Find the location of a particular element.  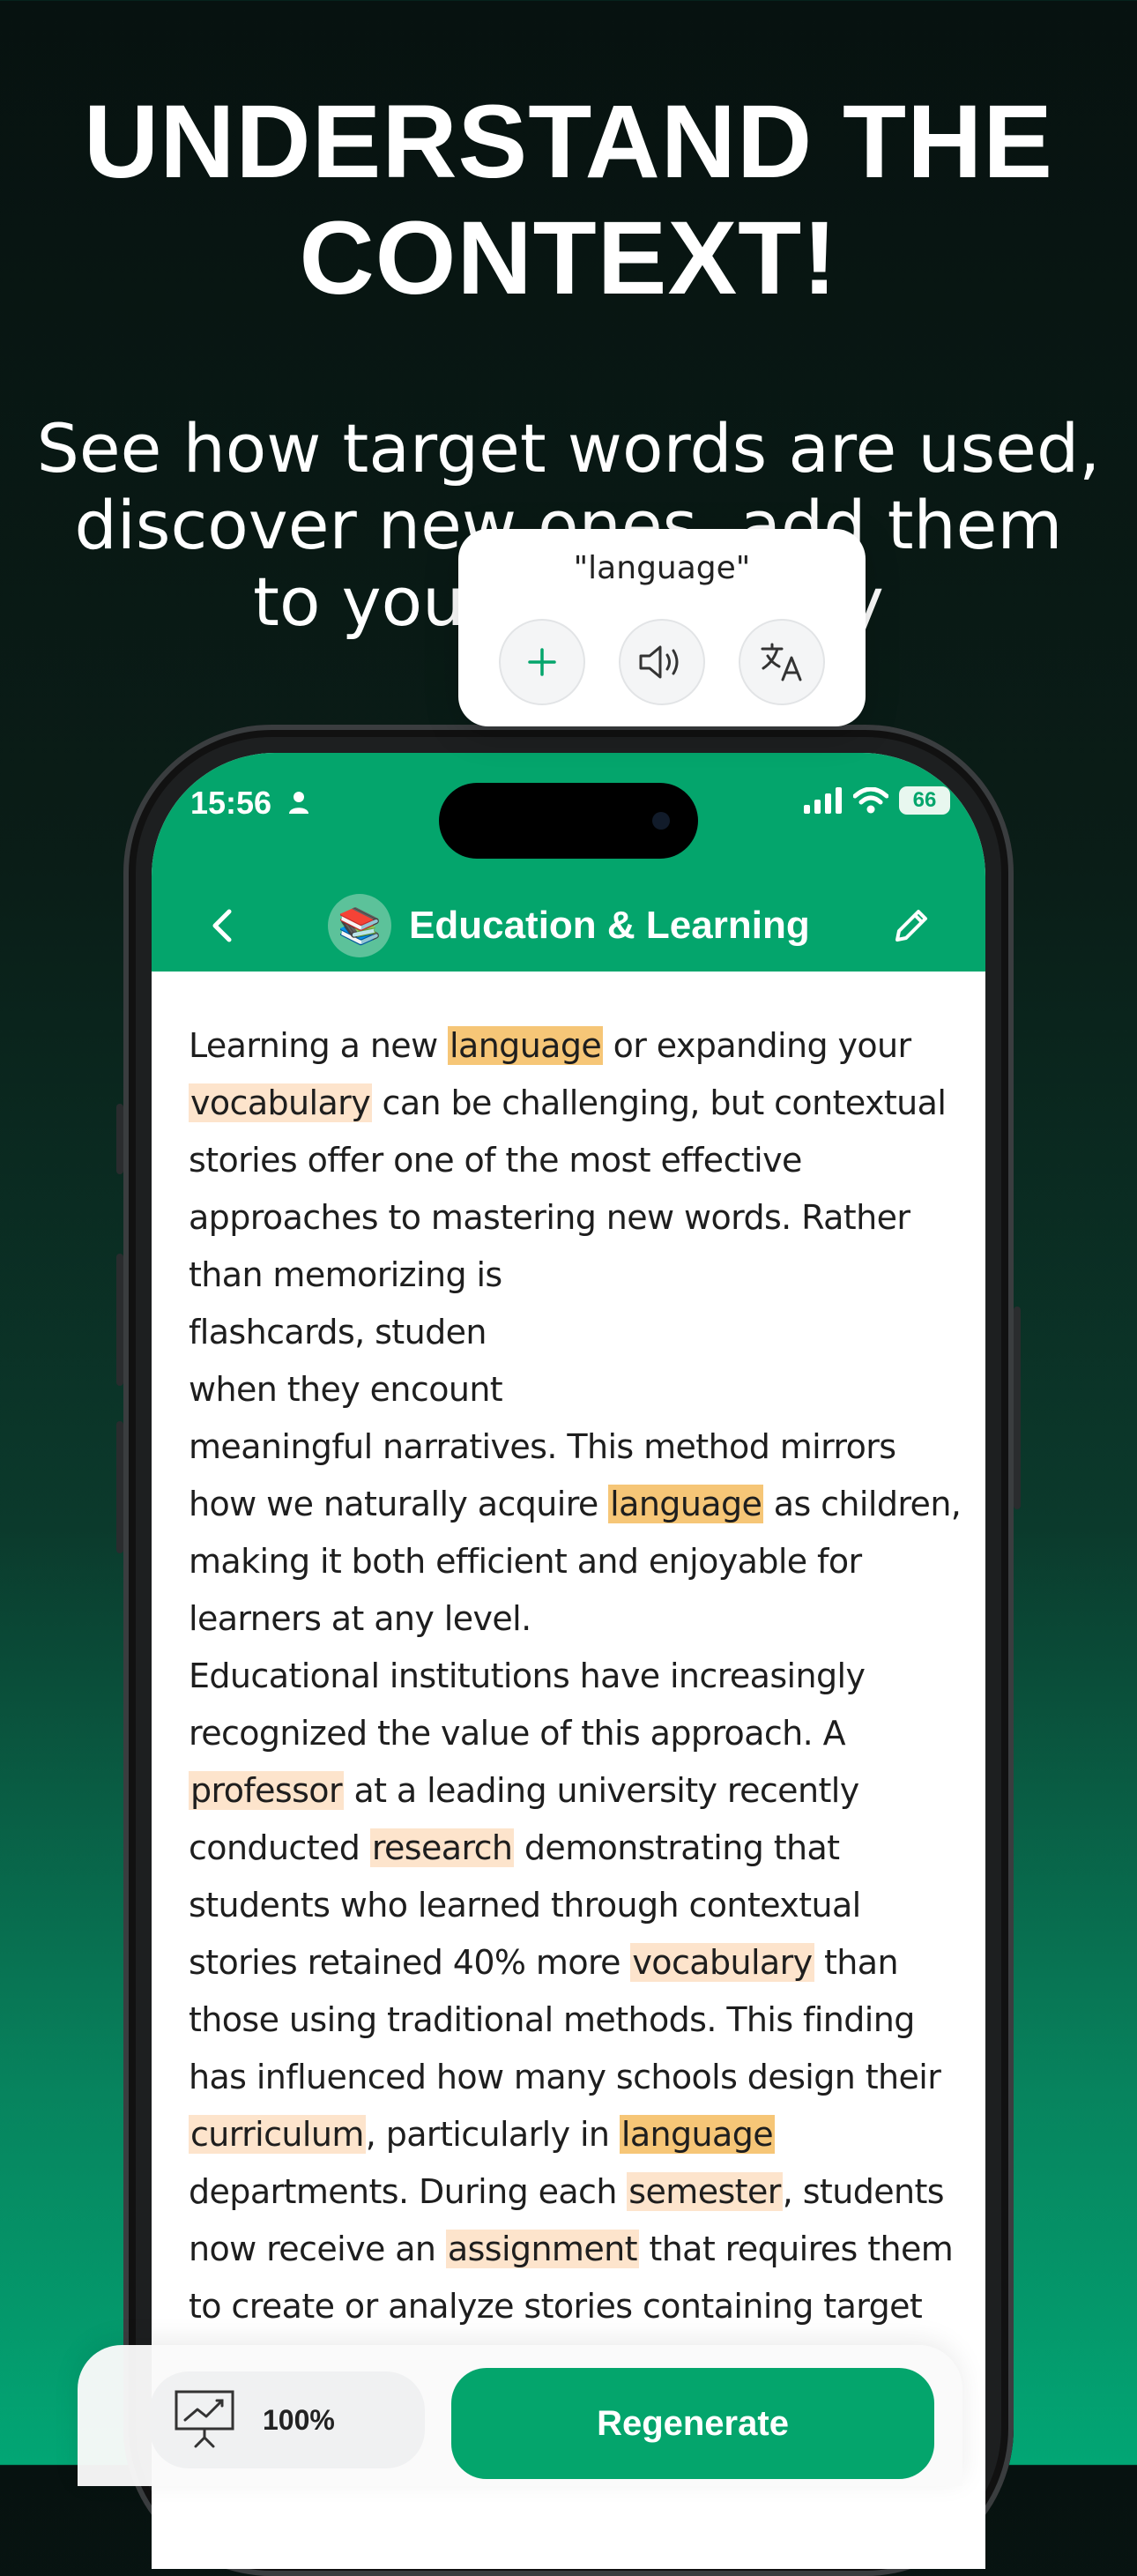

battery-indicator: 66 is located at coordinates (924, 801).